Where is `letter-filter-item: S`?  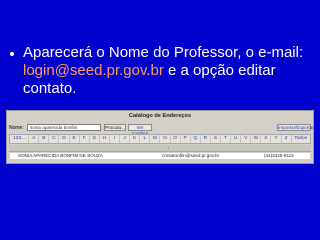
letter-filter-item: S is located at coordinates (216, 139).